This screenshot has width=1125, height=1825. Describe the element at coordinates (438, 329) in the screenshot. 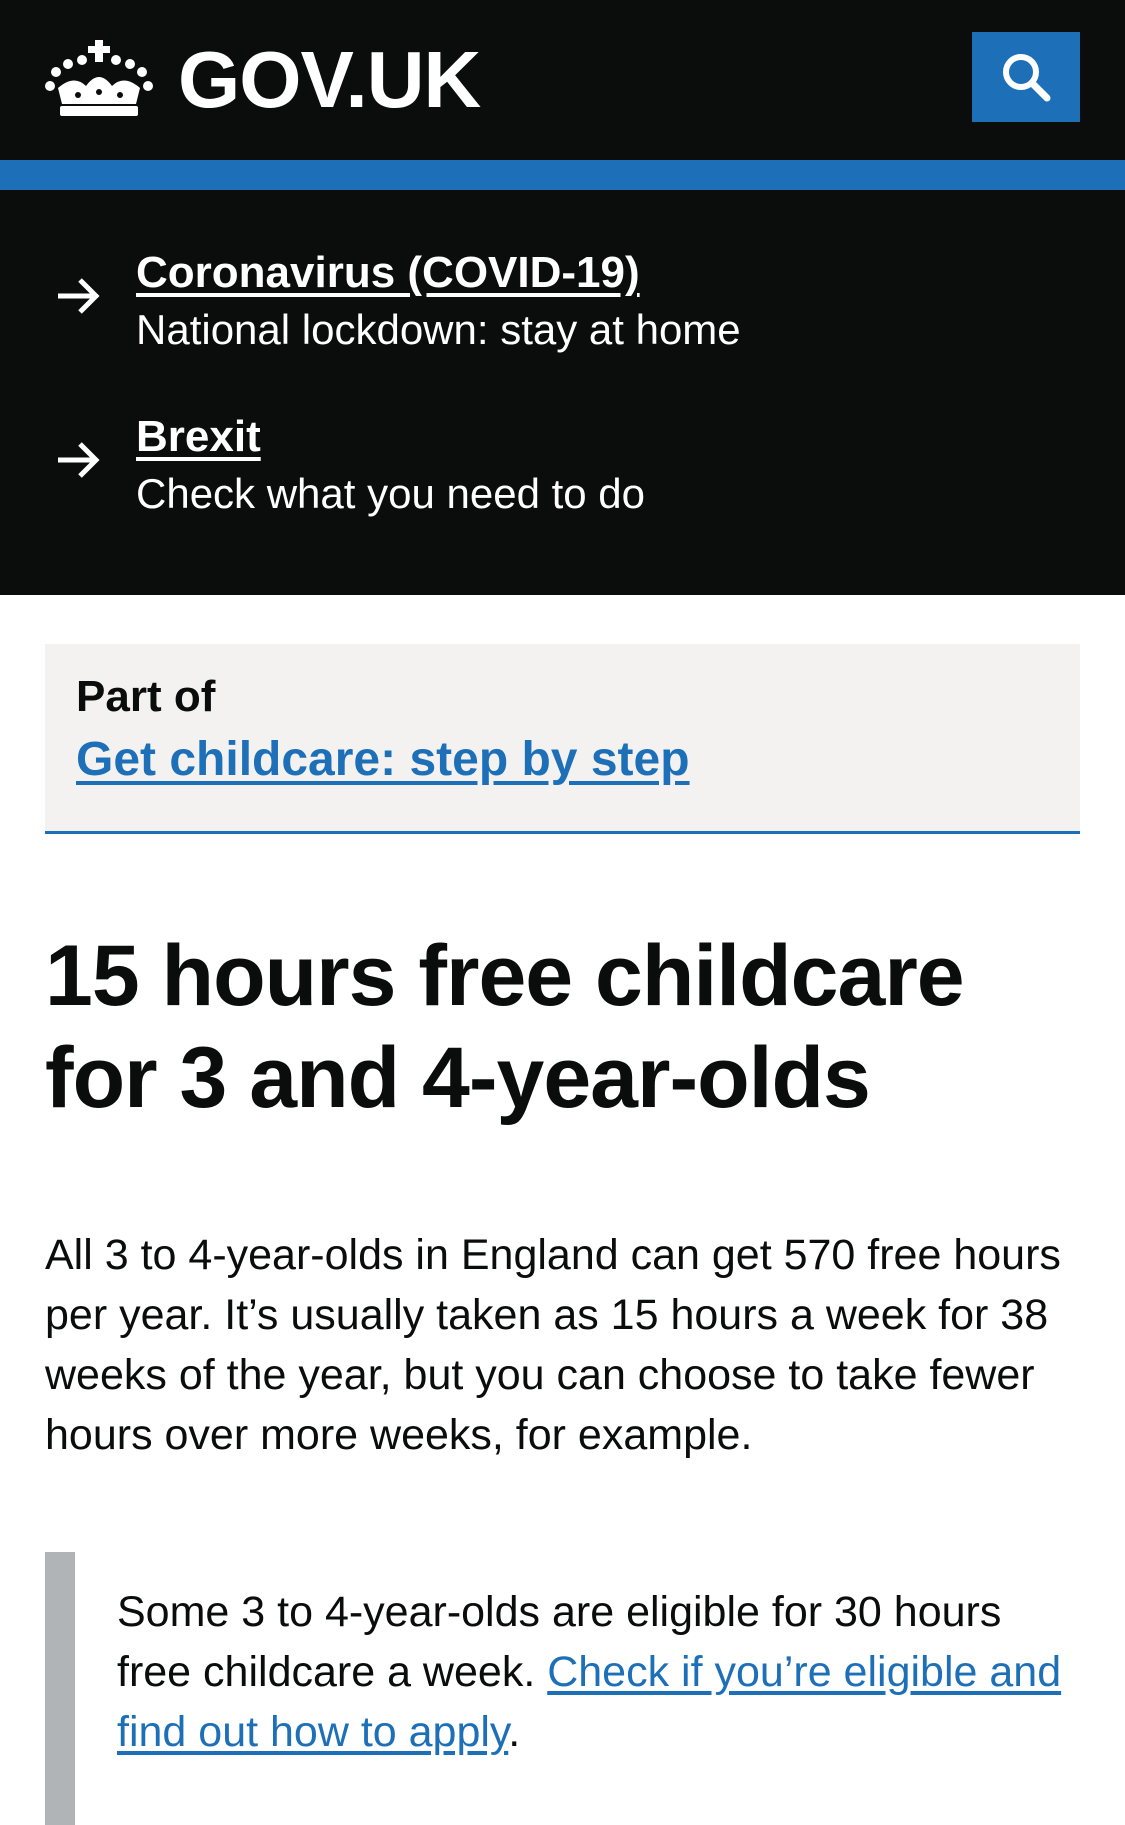

I see `covid-description: National lockdown: stay at home` at that location.